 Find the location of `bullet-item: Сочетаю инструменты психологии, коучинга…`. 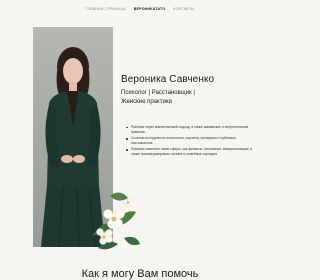

bullet-item: Сочетаю инструменты психологии, коучинга… is located at coordinates (191, 141).